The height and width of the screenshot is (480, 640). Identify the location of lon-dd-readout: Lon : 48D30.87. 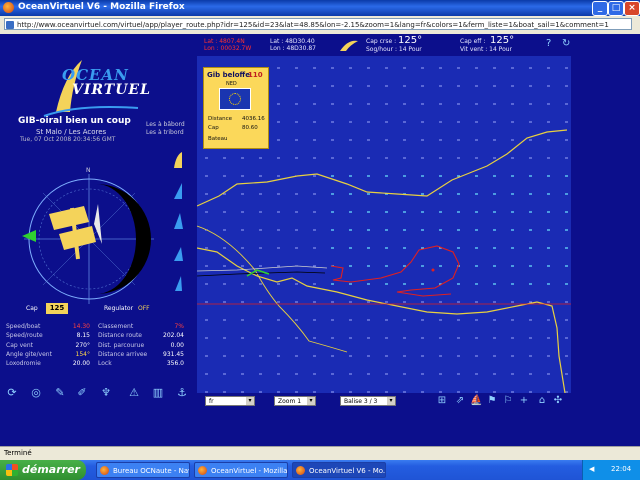
(293, 48).